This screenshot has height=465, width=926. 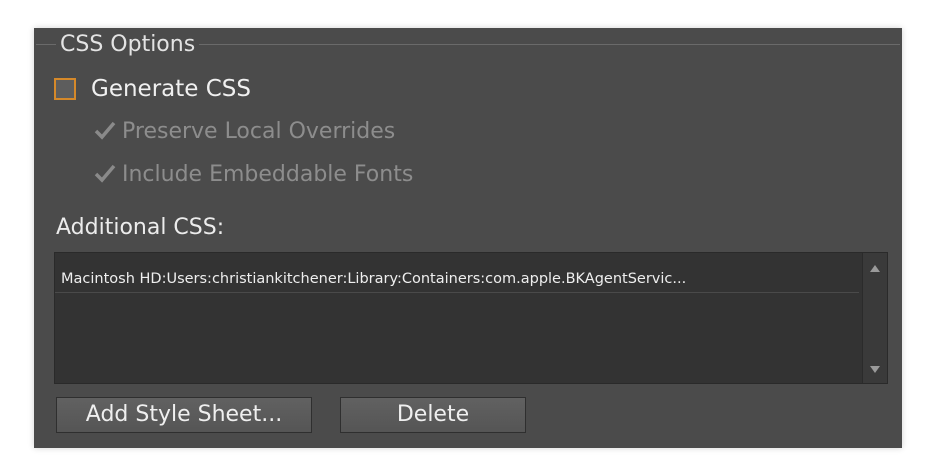 I want to click on delete-button: Delete, so click(x=433, y=415).